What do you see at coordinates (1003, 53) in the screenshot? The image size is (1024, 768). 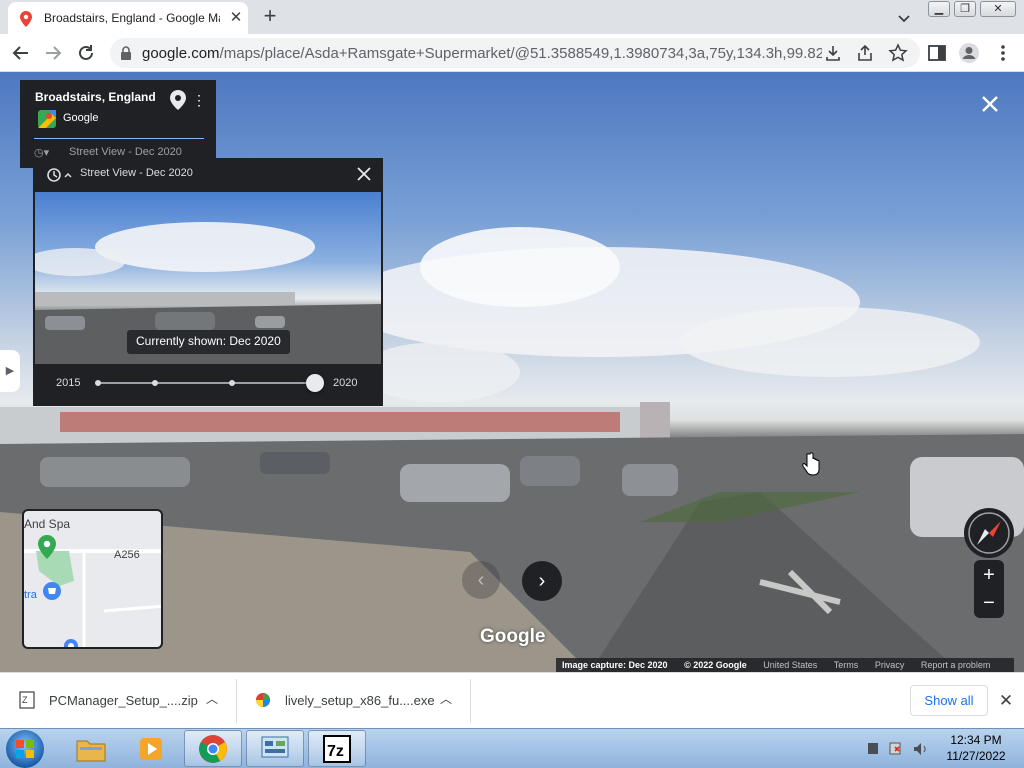 I see `browser-menu-icon` at bounding box center [1003, 53].